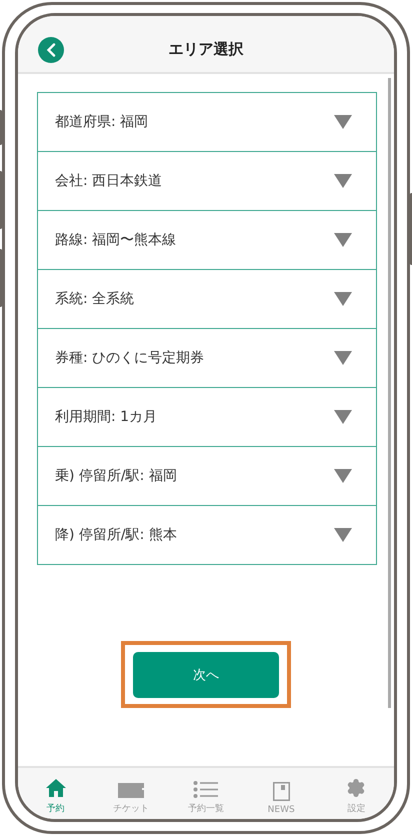 The image size is (412, 836). What do you see at coordinates (206, 49) in the screenshot?
I see `page-title: エリア選択` at bounding box center [206, 49].